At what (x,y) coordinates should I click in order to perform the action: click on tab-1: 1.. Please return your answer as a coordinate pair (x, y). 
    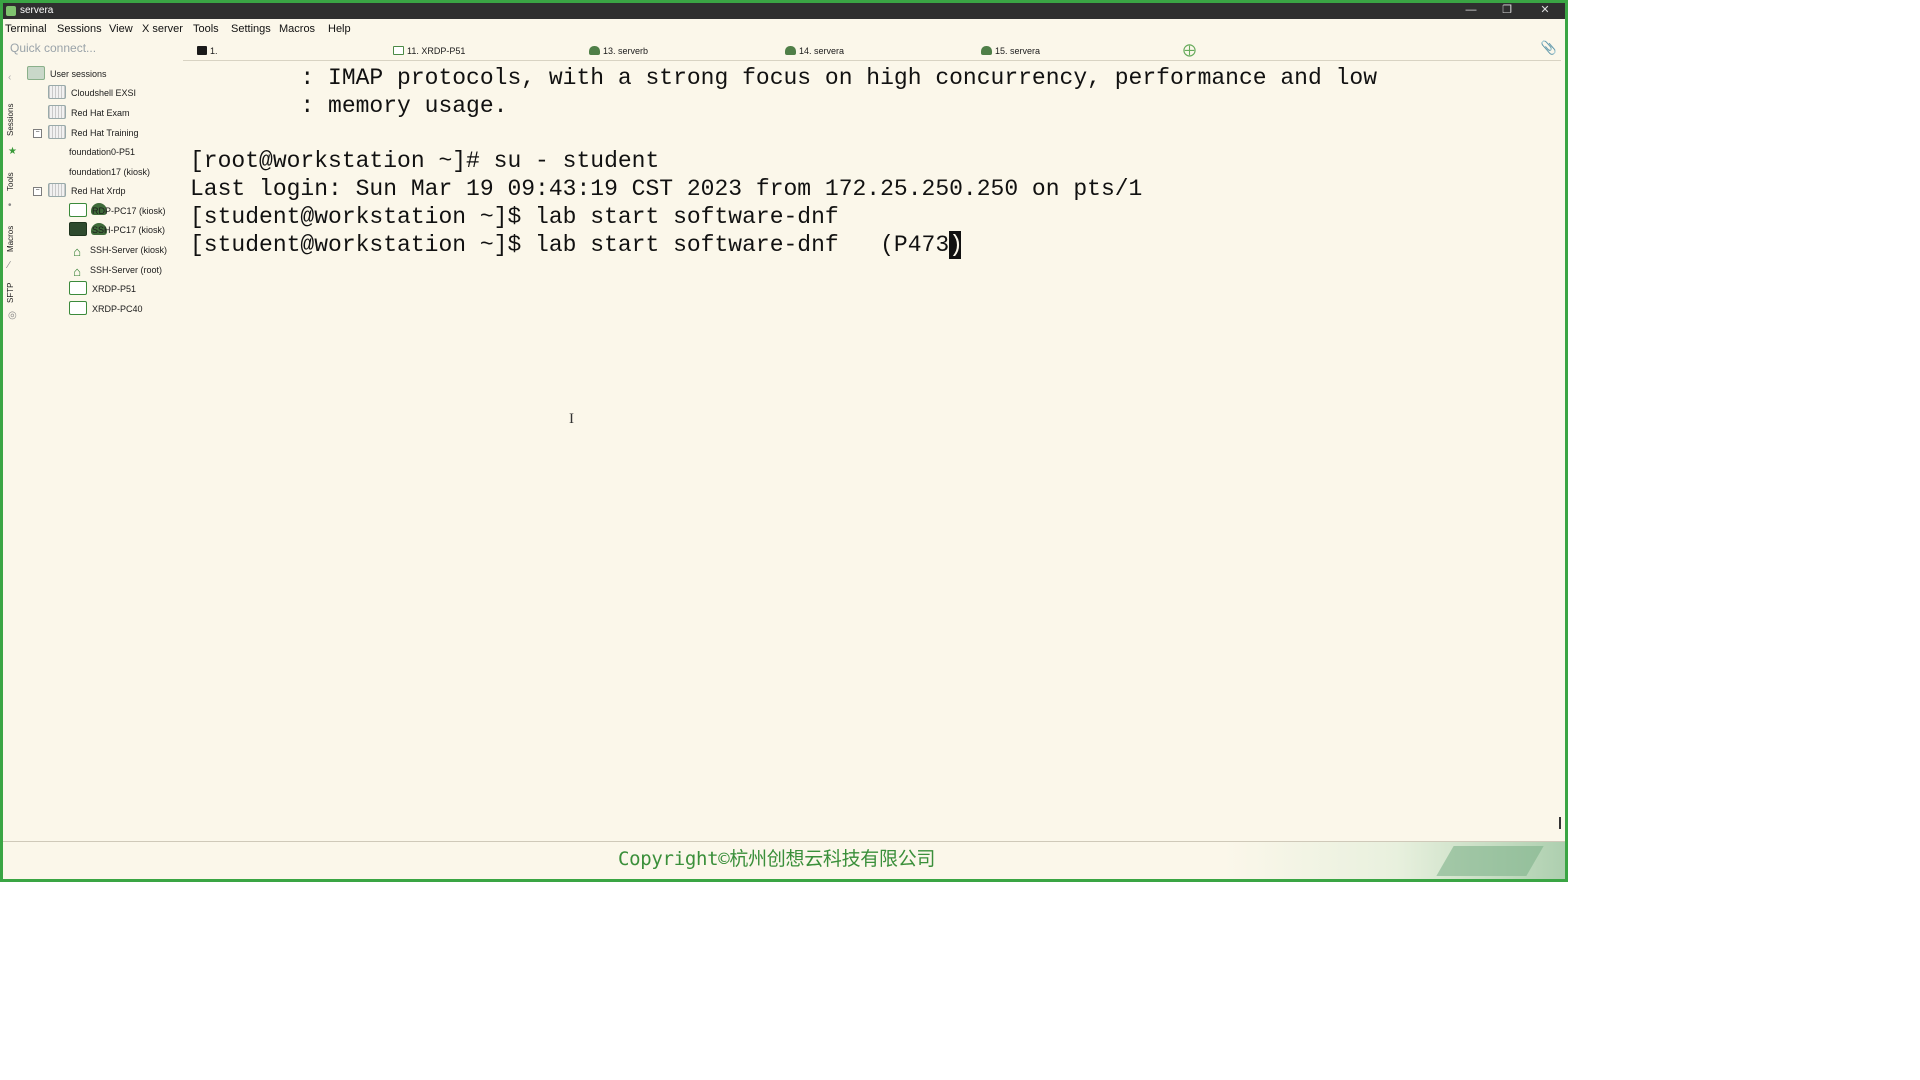
    Looking at the image, I should click on (207, 51).